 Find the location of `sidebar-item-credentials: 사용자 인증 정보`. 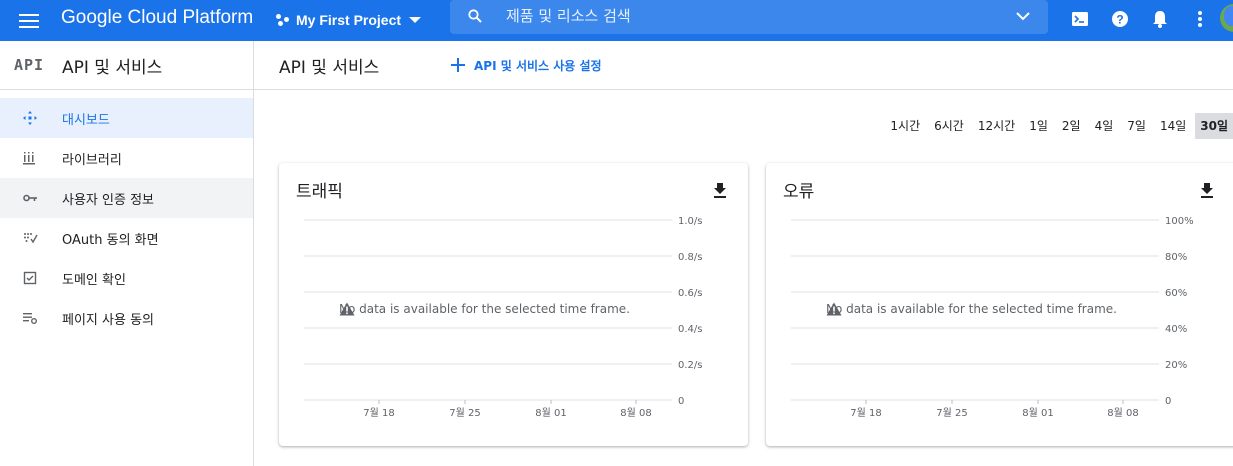

sidebar-item-credentials: 사용자 인증 정보 is located at coordinates (126, 198).